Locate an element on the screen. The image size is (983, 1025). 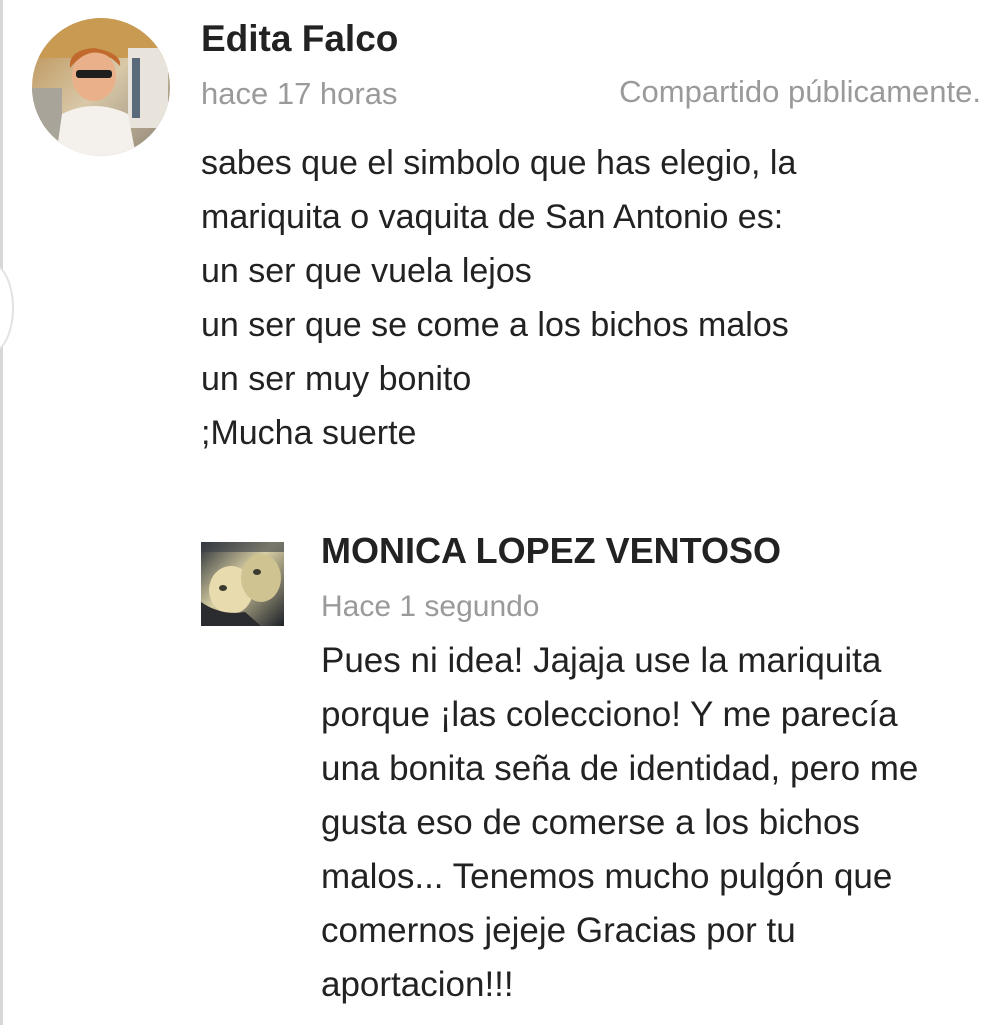
comment-line: sabes que el simbolo que has elegio, la is located at coordinates (499, 163).